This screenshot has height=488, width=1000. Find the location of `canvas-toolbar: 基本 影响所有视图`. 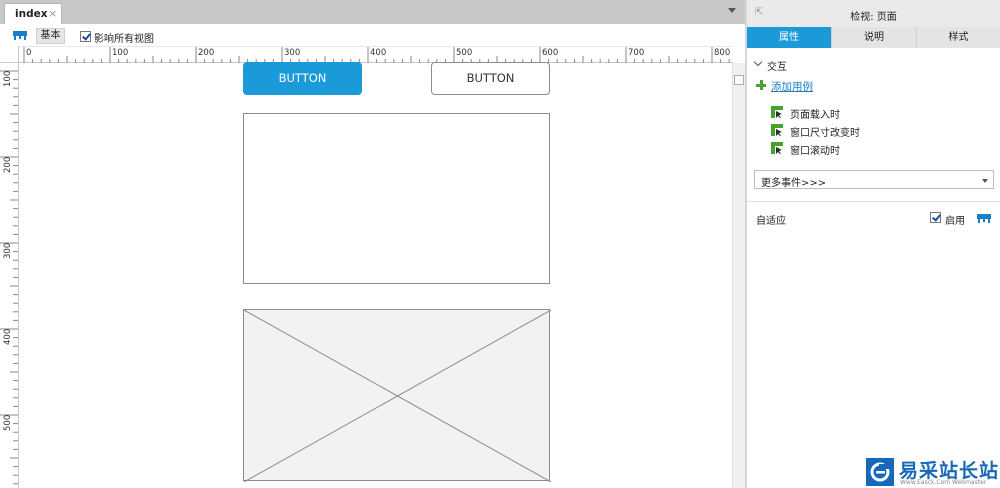

canvas-toolbar: 基本 影响所有视图 is located at coordinates (372, 35).